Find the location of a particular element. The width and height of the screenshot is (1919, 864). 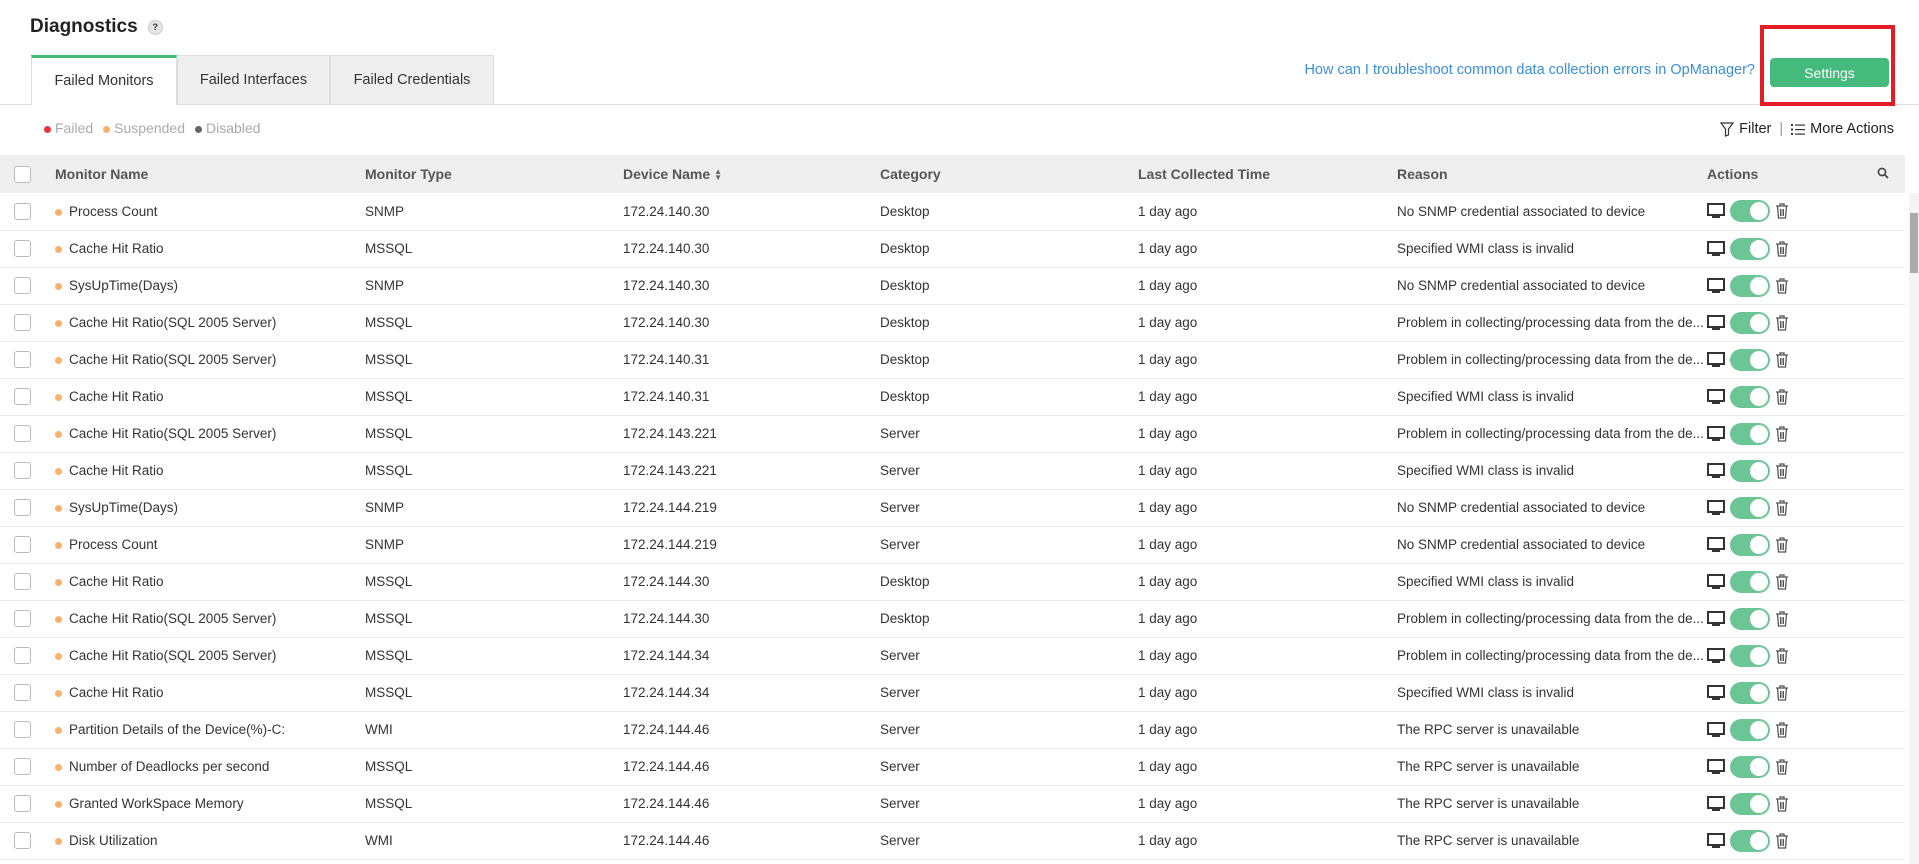

monitor-name-cell: Disk Utilization is located at coordinates (210, 840).